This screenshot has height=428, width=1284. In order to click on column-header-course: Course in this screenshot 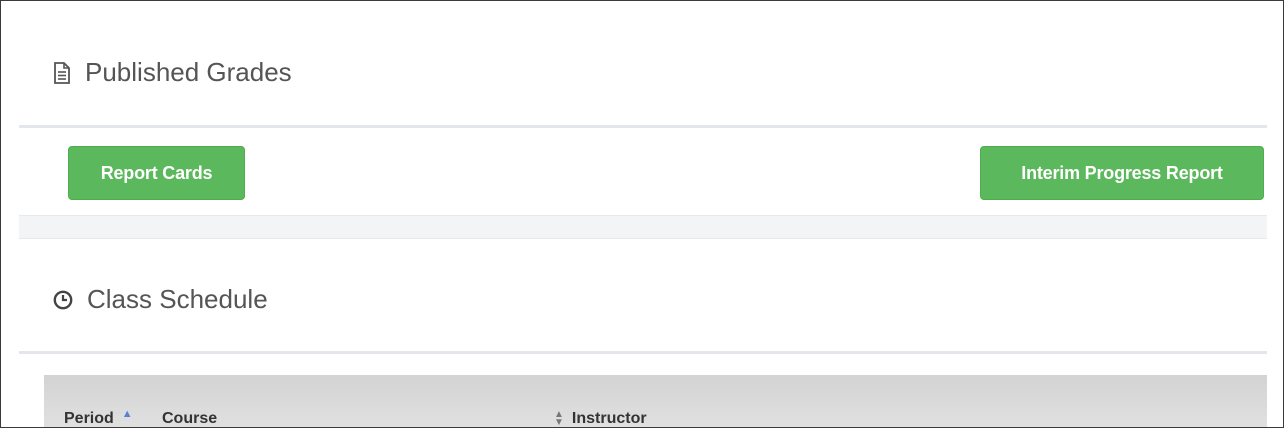, I will do `click(190, 418)`.